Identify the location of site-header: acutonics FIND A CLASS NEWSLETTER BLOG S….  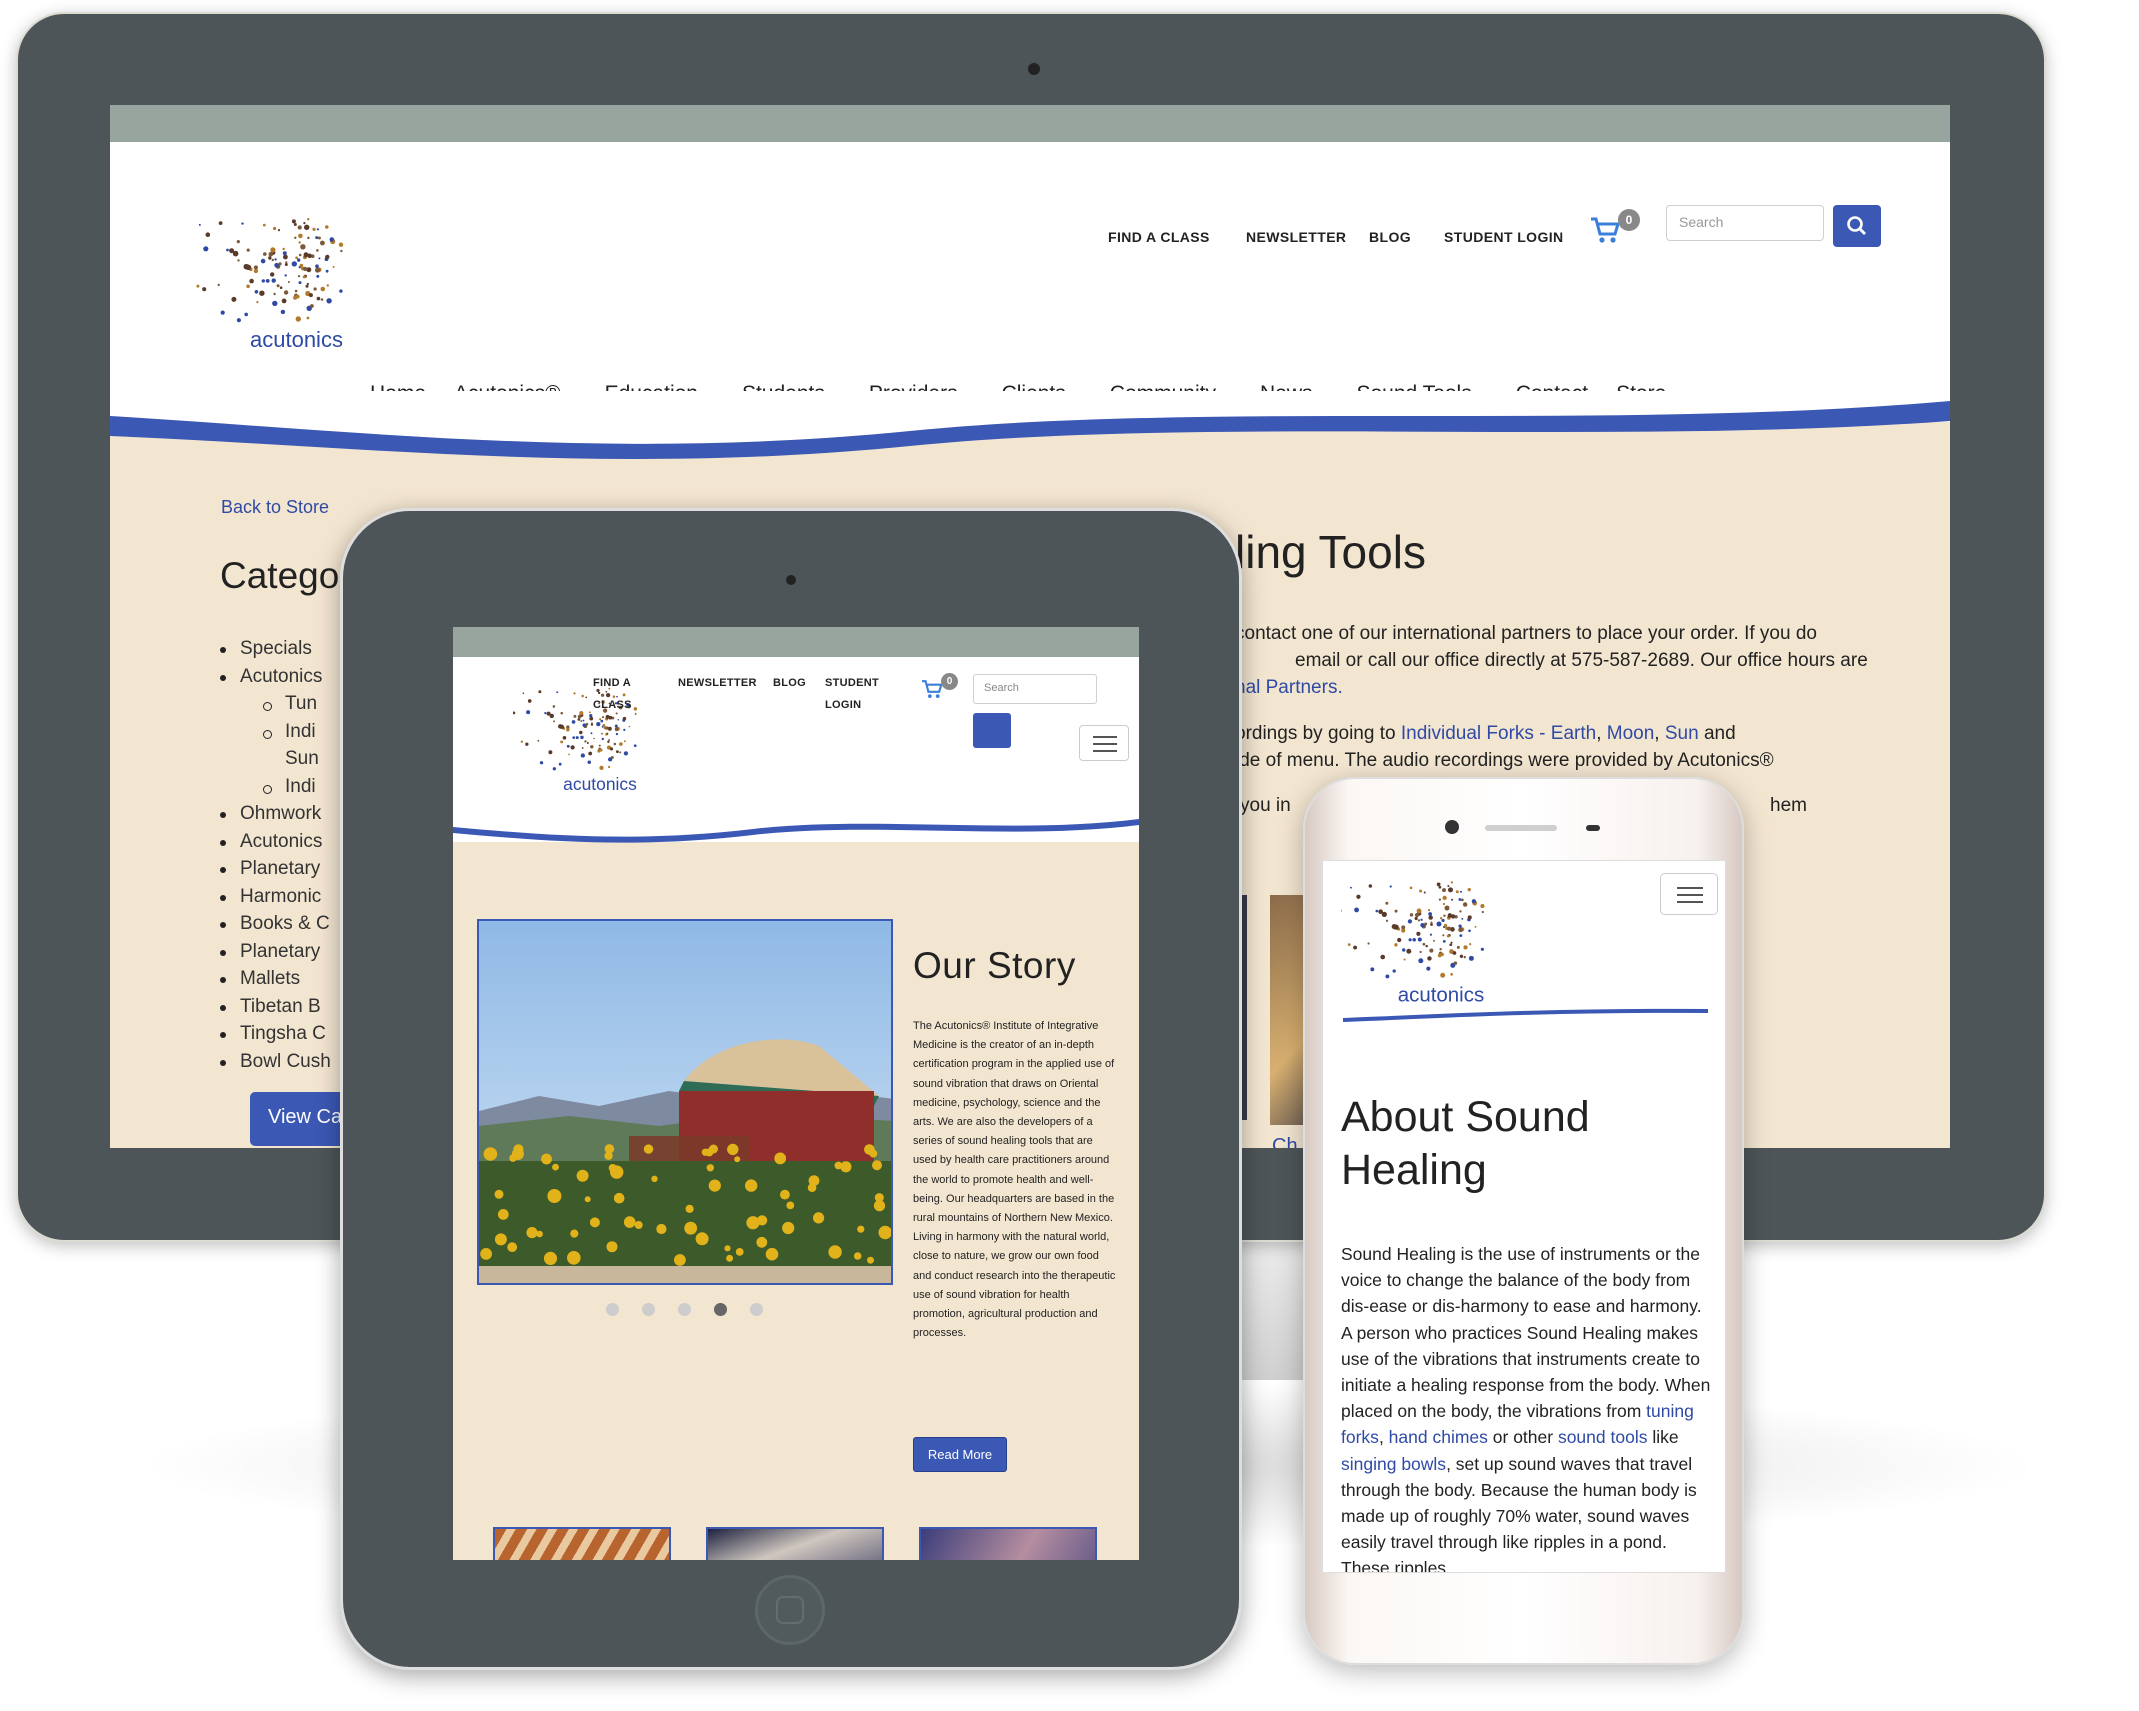
(1030, 282).